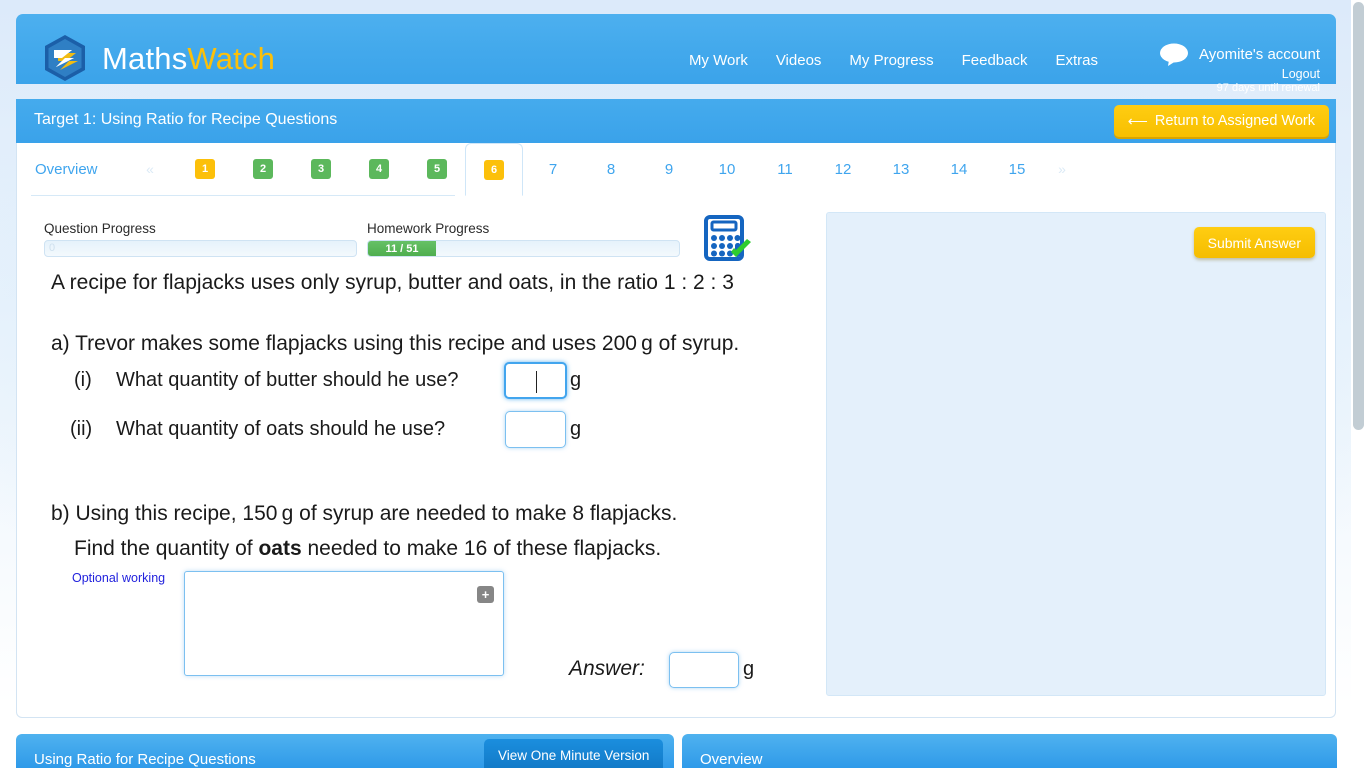  What do you see at coordinates (727, 169) in the screenshot?
I see `tab-question-10: 10` at bounding box center [727, 169].